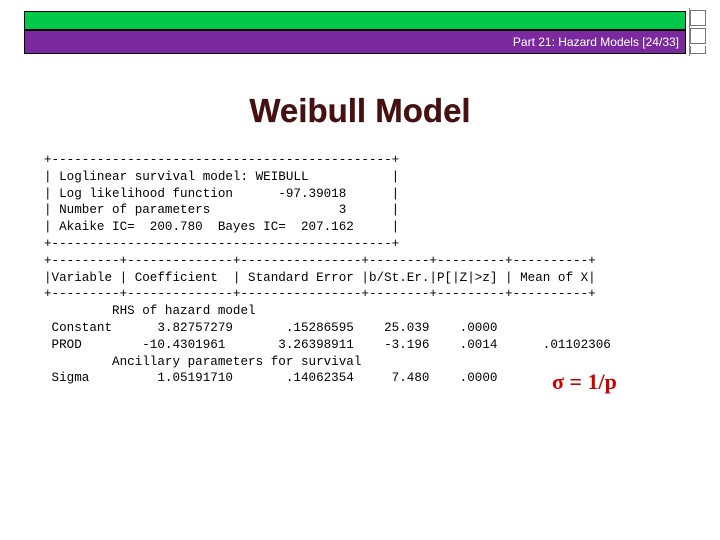  What do you see at coordinates (271, 378) in the screenshot?
I see `output-line: Sigma 1.05191710 .14062354 7.480 .0000` at bounding box center [271, 378].